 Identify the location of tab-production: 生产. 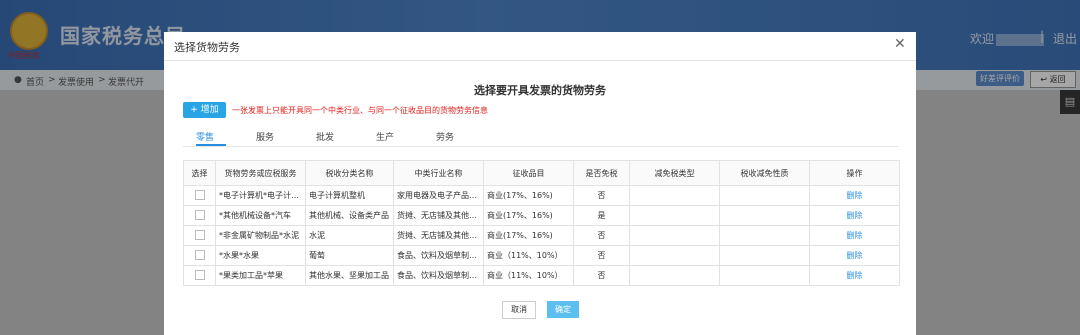
(385, 136).